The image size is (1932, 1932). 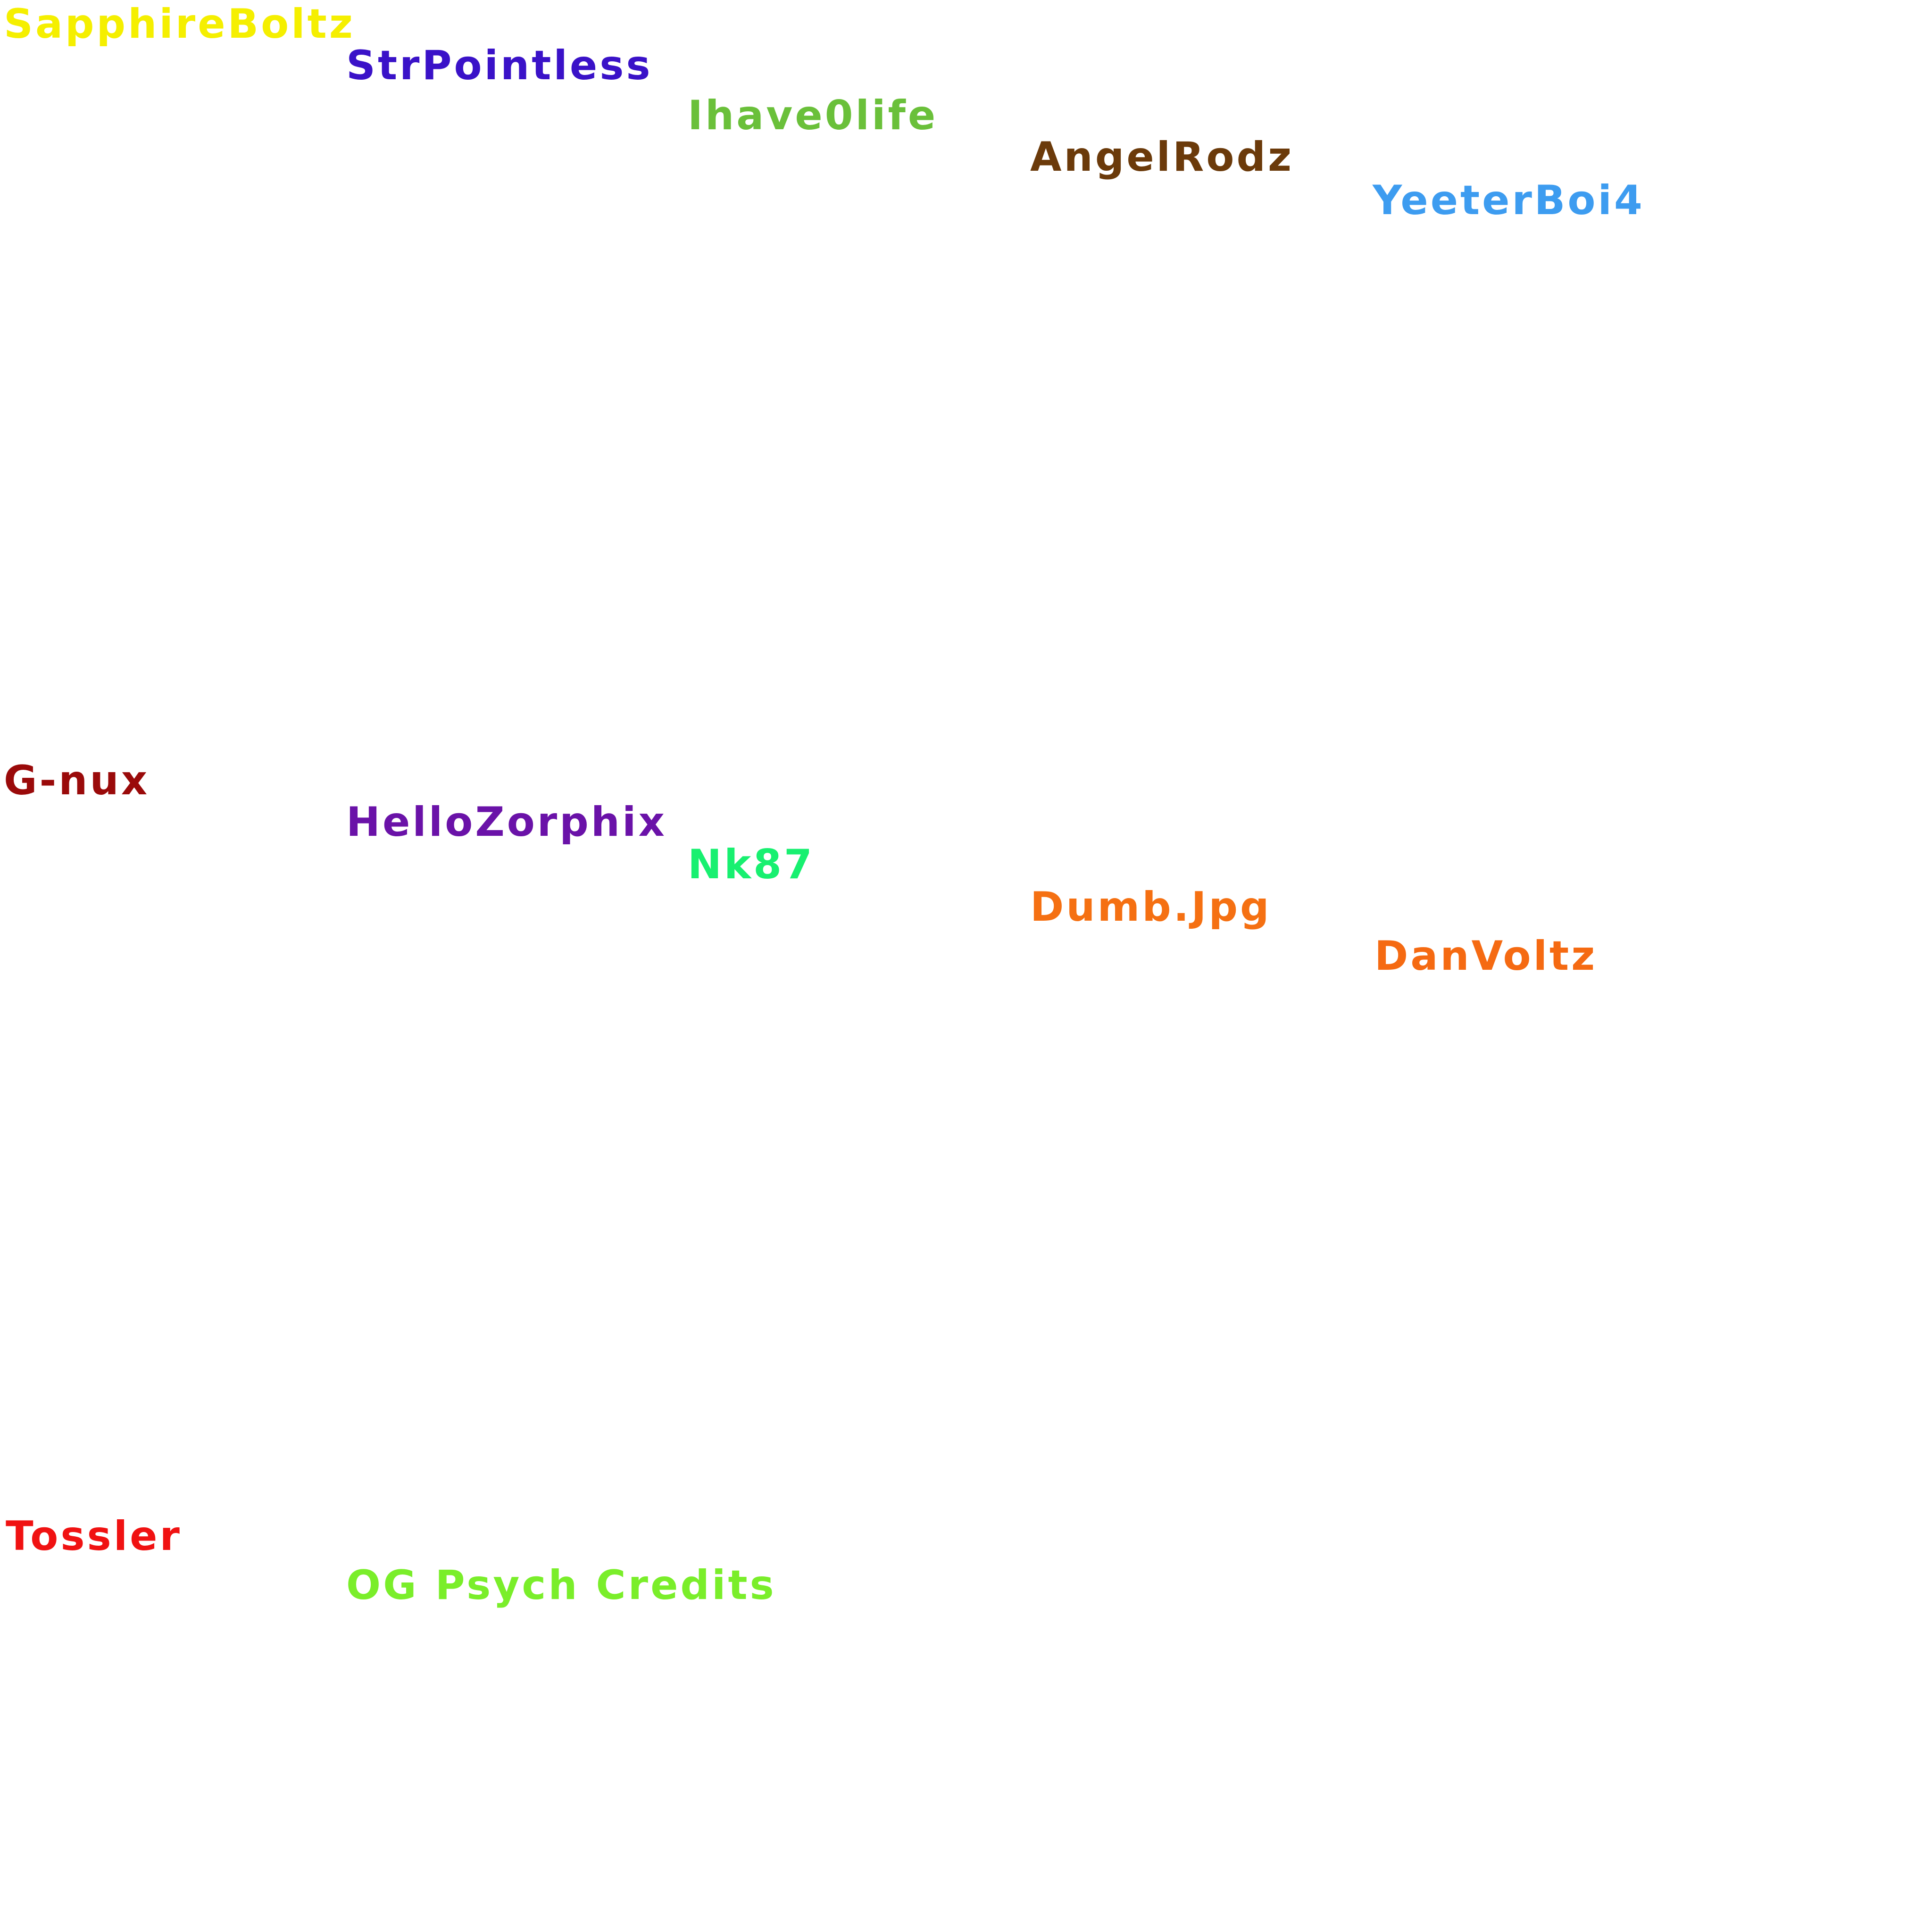 What do you see at coordinates (94, 1537) in the screenshot?
I see `credit-name-tossler: Tossler` at bounding box center [94, 1537].